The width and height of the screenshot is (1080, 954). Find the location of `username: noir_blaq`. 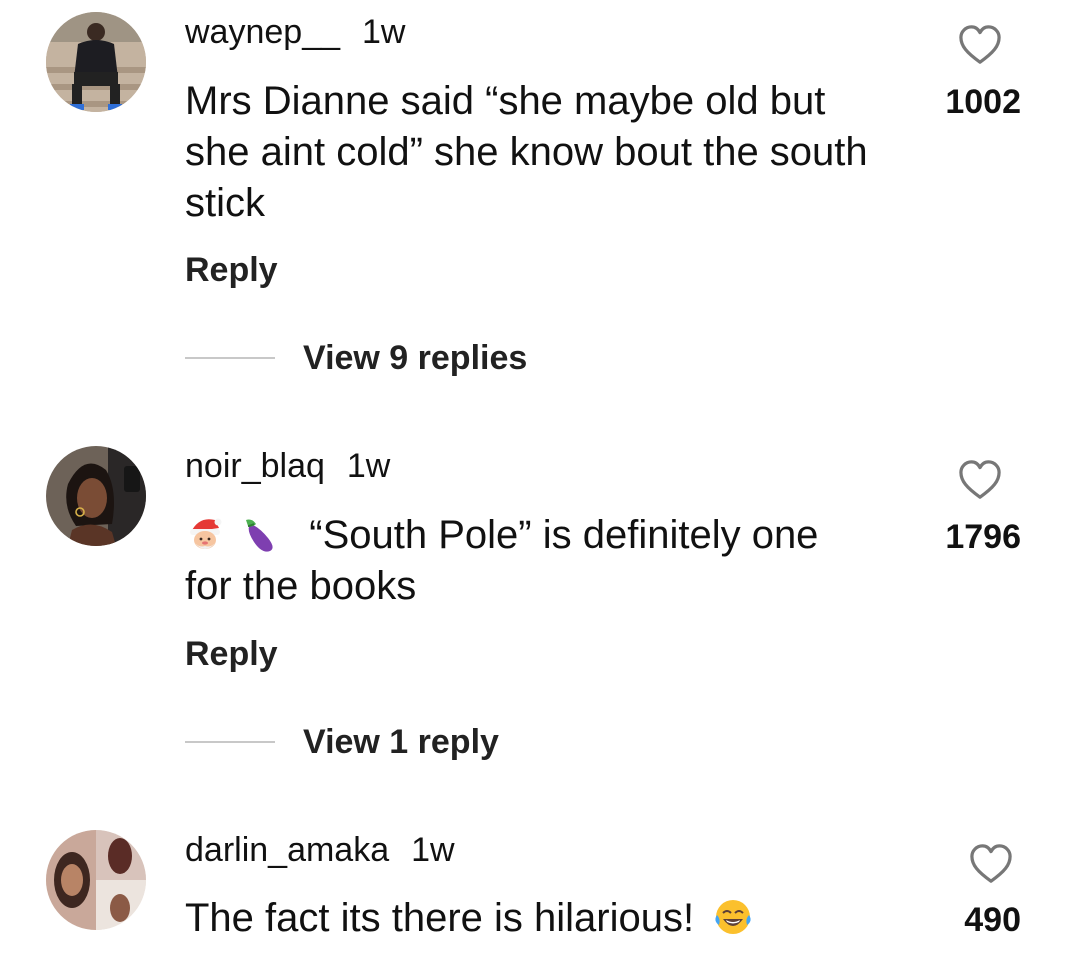

username: noir_blaq is located at coordinates (255, 466).